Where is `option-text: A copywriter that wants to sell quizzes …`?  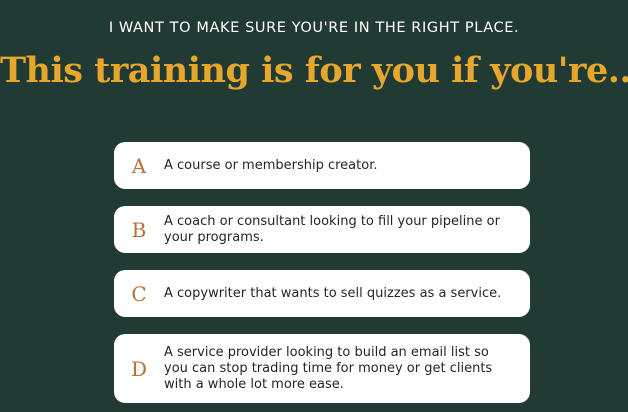 option-text: A copywriter that wants to sell quizzes … is located at coordinates (333, 293).